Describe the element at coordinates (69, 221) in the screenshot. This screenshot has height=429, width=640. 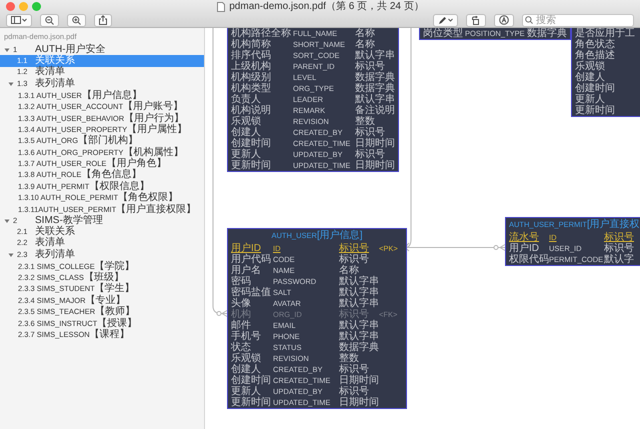
I see `tree-item-label: SIMS-教学管理` at that location.